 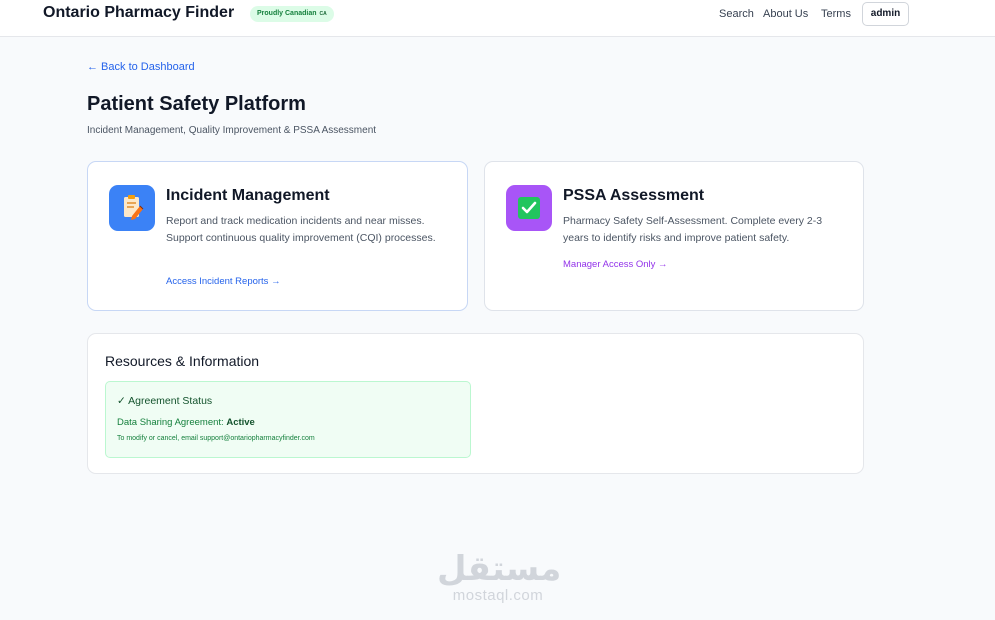 I want to click on user-menu-button: admin, so click(x=885, y=14).